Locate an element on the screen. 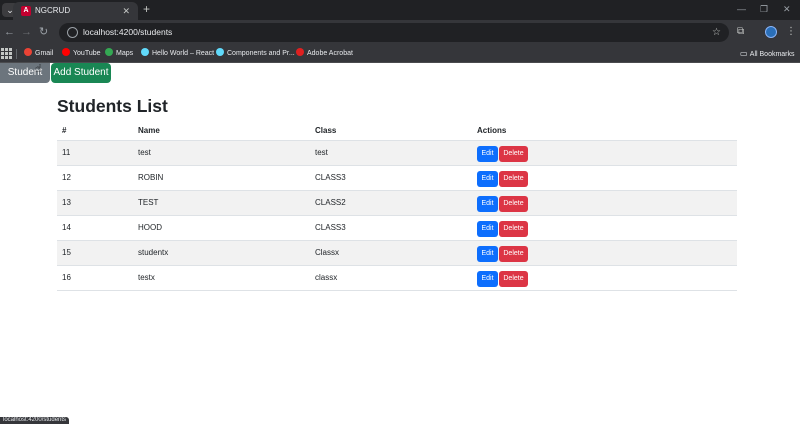 This screenshot has height=424, width=800. bookmark-label: Maps is located at coordinates (125, 53).